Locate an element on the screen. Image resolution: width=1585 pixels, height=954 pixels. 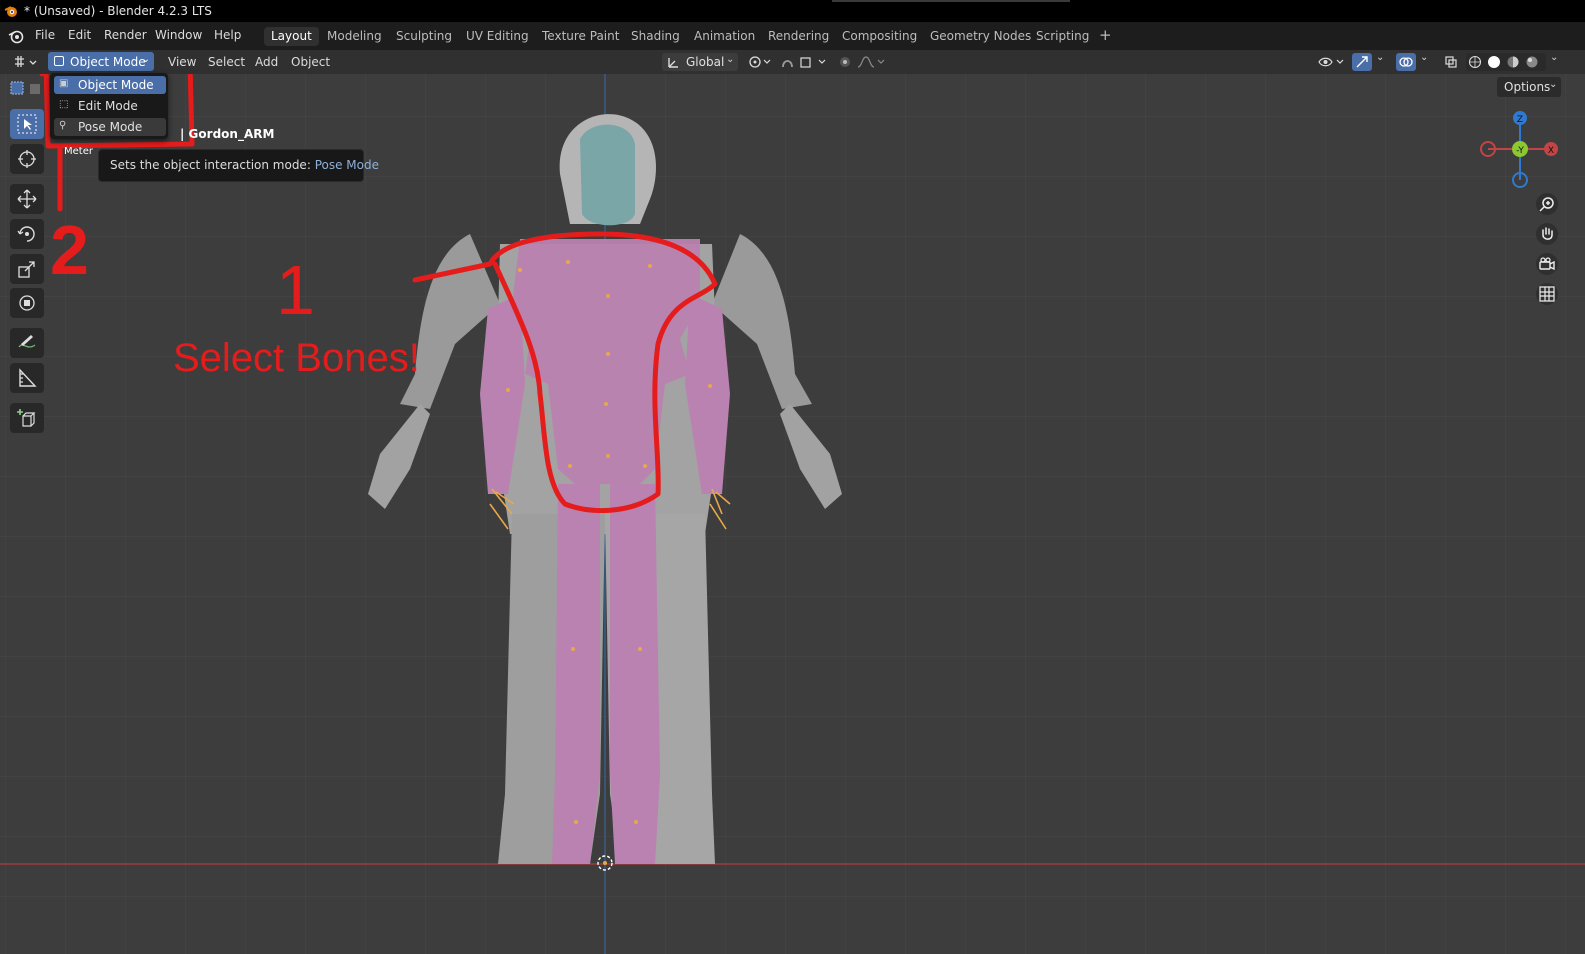
add-cube-icon is located at coordinates (26, 418).